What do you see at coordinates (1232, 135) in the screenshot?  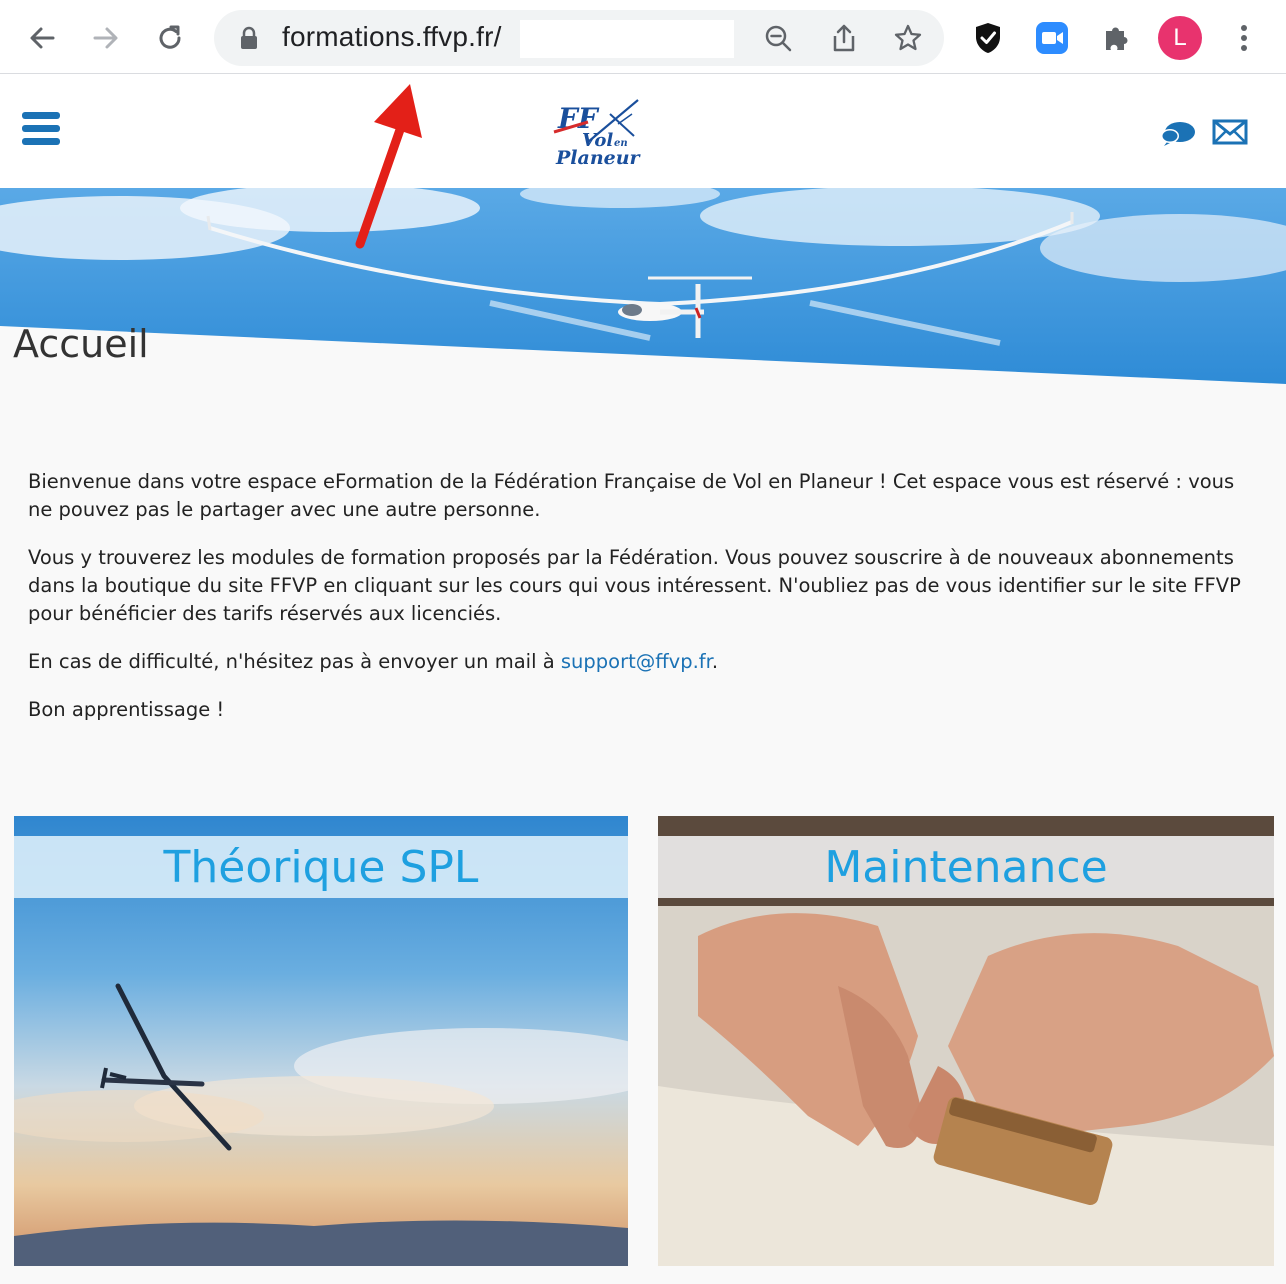 I see `mail-icon` at bounding box center [1232, 135].